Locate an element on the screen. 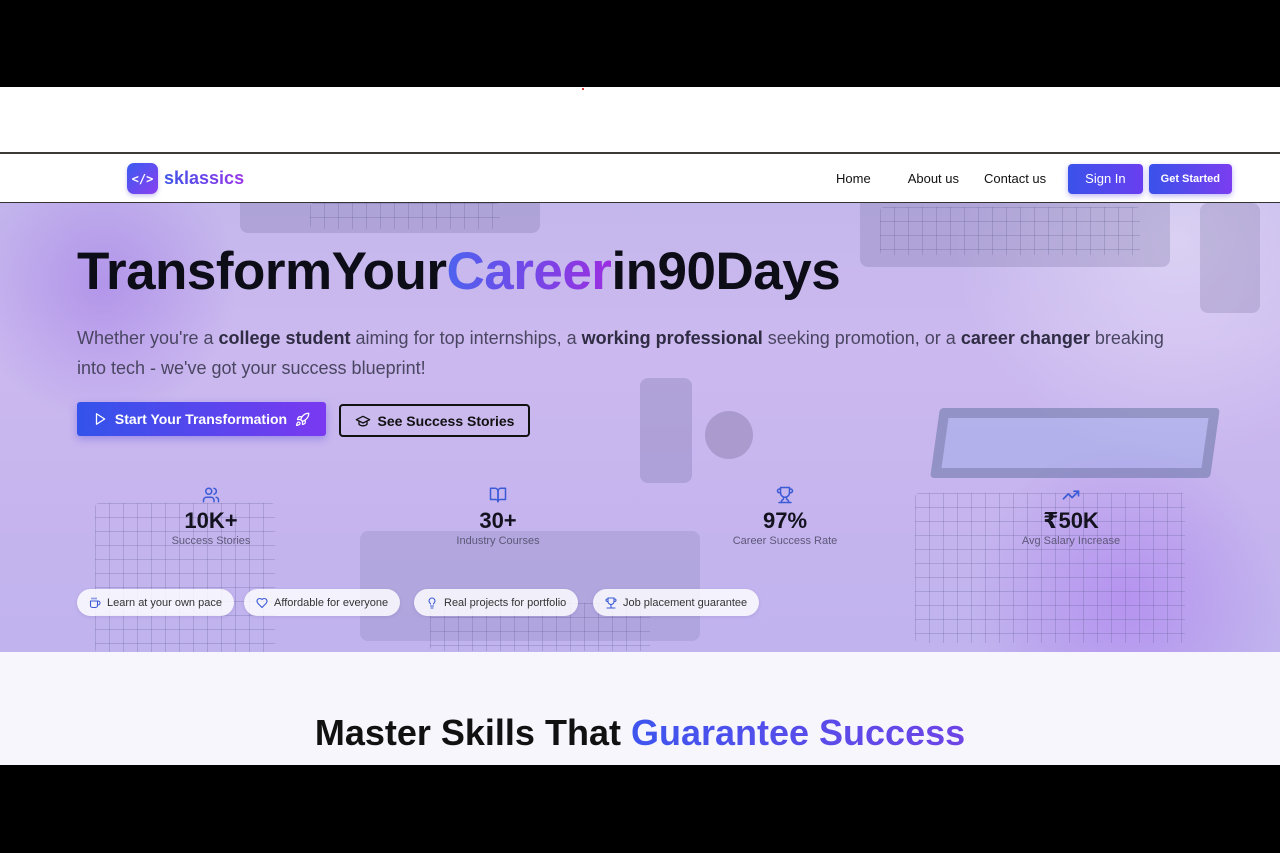  get-started-button: Get Started is located at coordinates (1190, 178).